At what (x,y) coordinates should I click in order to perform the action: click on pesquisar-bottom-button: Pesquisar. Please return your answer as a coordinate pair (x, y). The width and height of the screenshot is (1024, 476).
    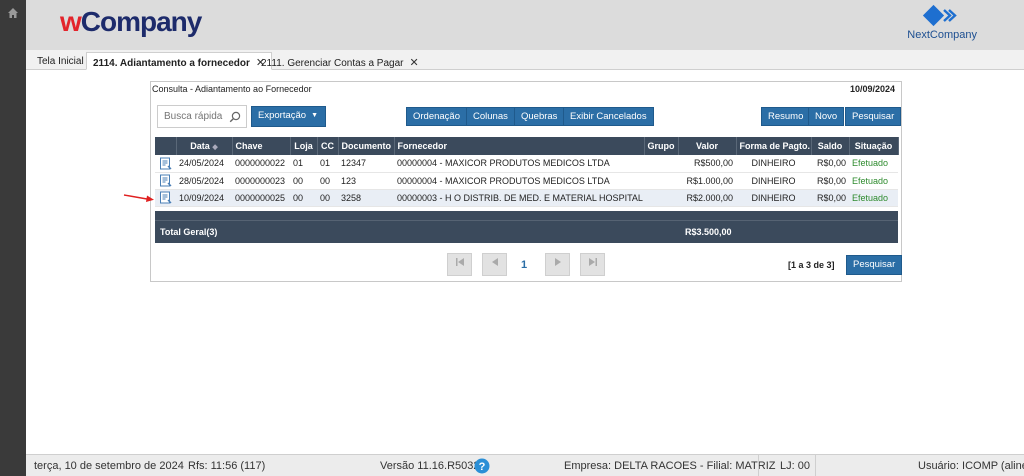
    Looking at the image, I should click on (874, 265).